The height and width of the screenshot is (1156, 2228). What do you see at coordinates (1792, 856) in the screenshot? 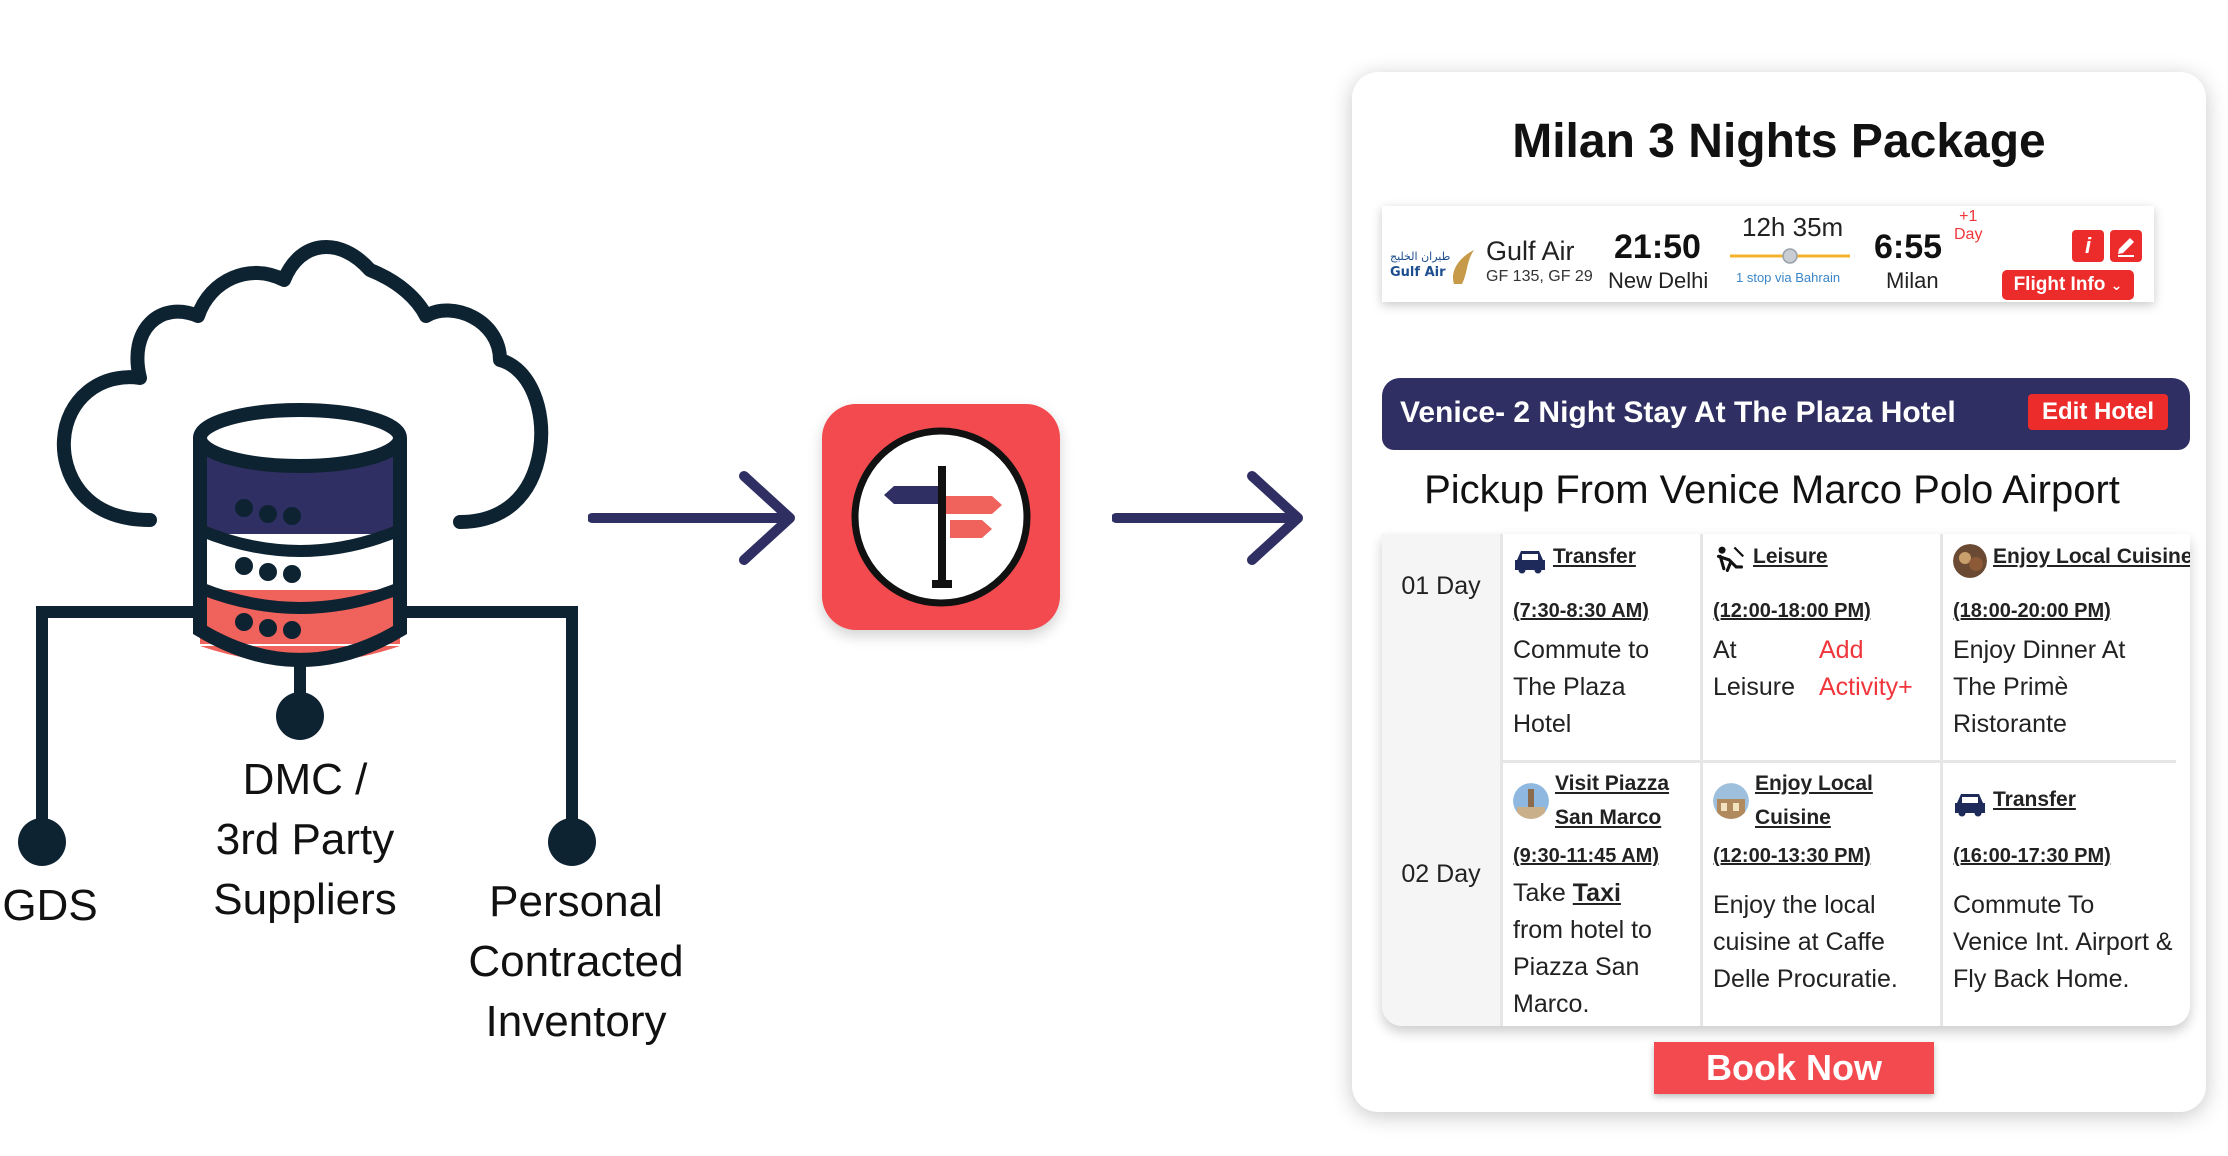
I see `activity-time: (12:00-13:30 PM)` at bounding box center [1792, 856].